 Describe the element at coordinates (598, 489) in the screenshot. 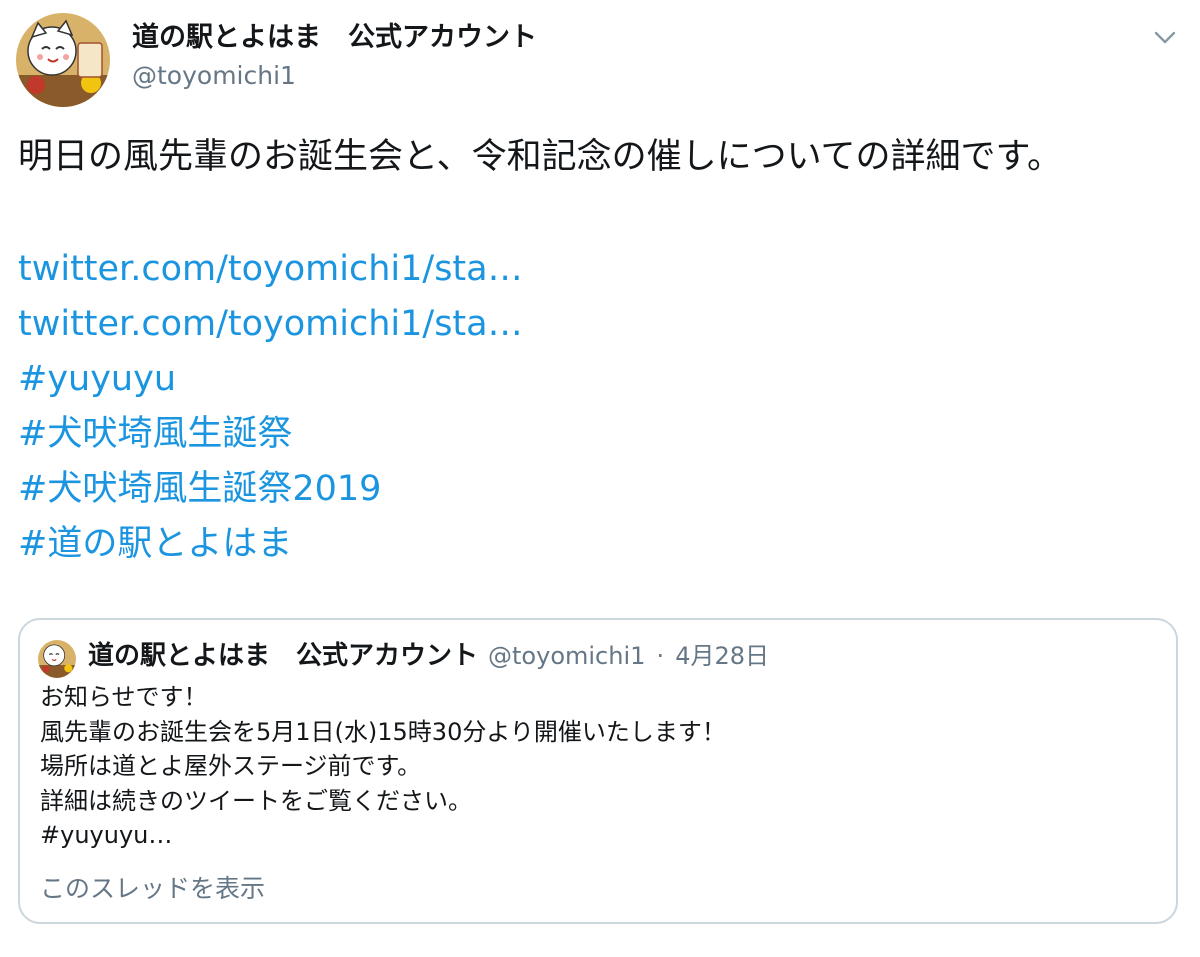

I see `hashtag-link: #犬吠埼風生誕祭2019` at that location.